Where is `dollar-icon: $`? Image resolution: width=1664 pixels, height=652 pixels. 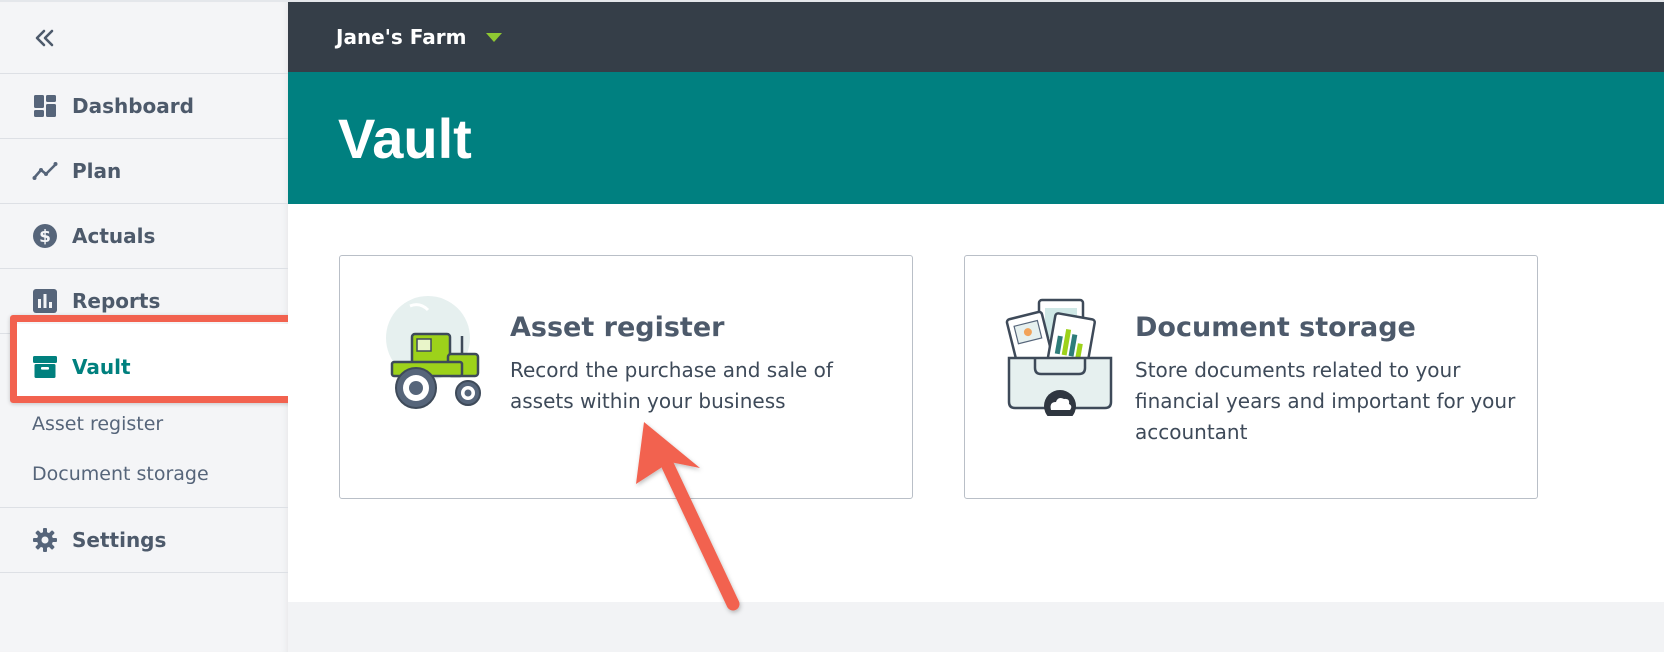 dollar-icon: $ is located at coordinates (45, 236).